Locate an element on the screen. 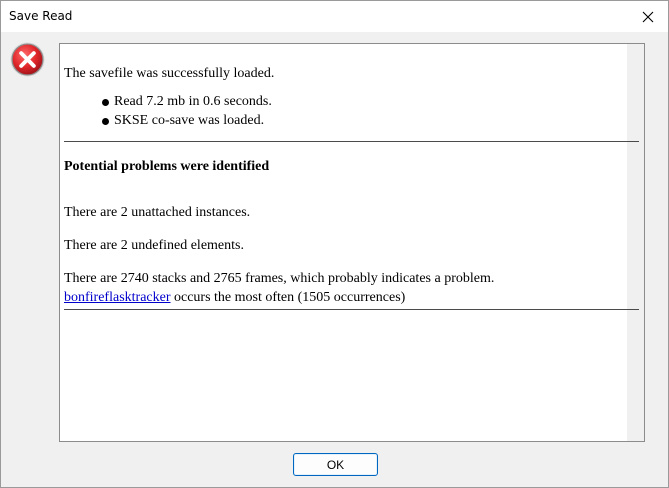 The width and height of the screenshot is (669, 488). undefined-text: There are 2 undefined elements. is located at coordinates (154, 245).